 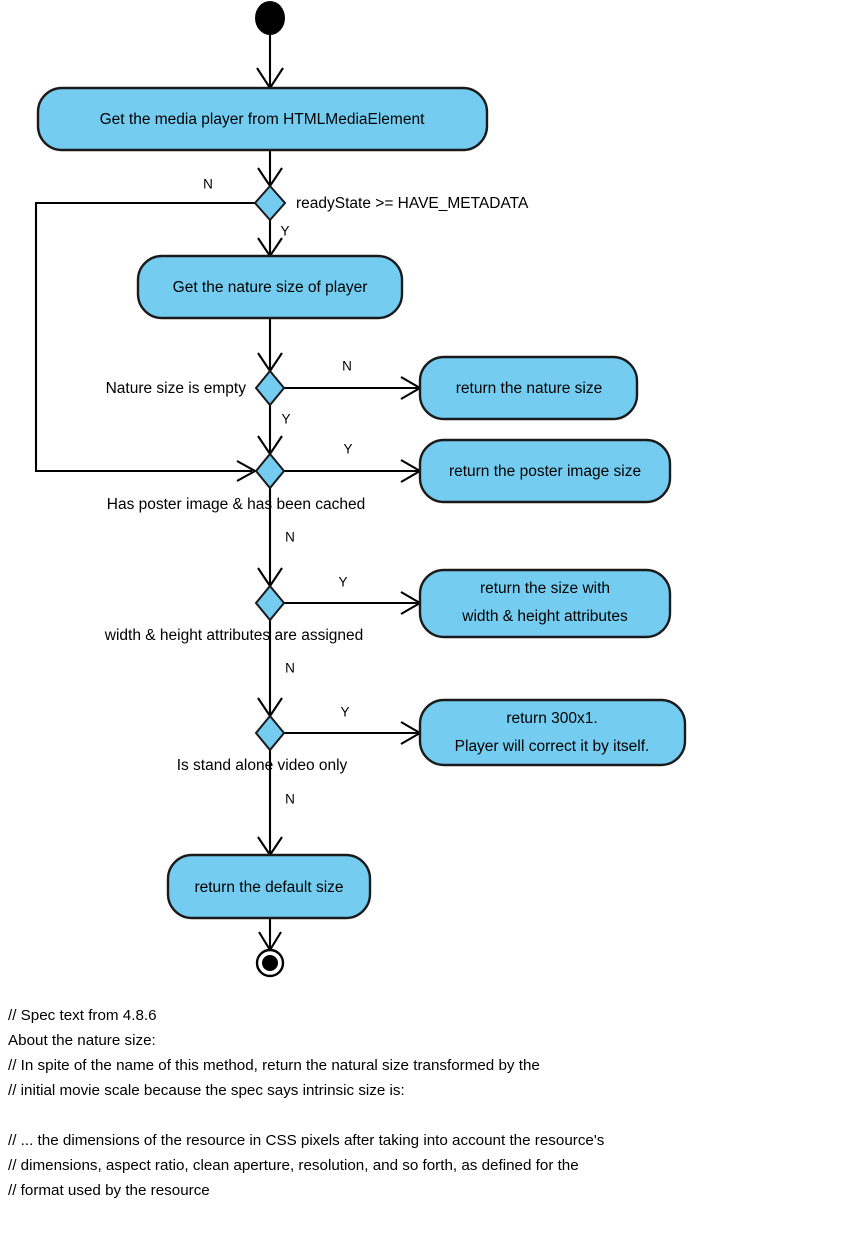 I want to click on activity-get-nature-size-label: Get the nature size of player, so click(x=270, y=287).